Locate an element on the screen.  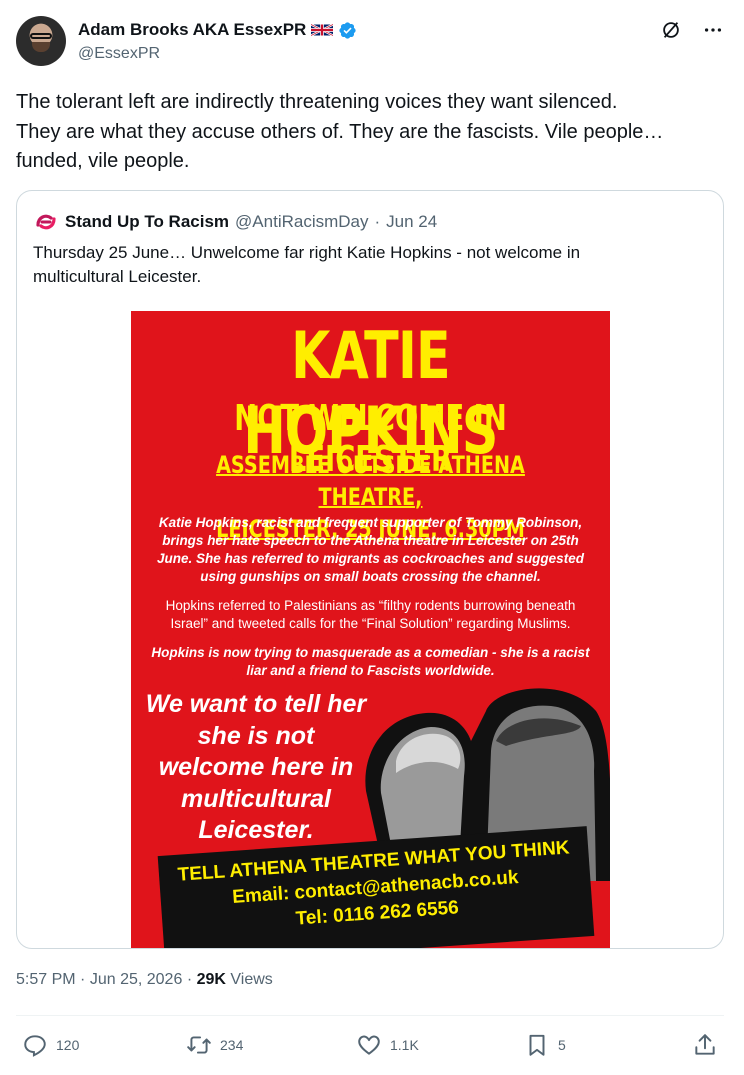
avatar is located at coordinates (41, 41).